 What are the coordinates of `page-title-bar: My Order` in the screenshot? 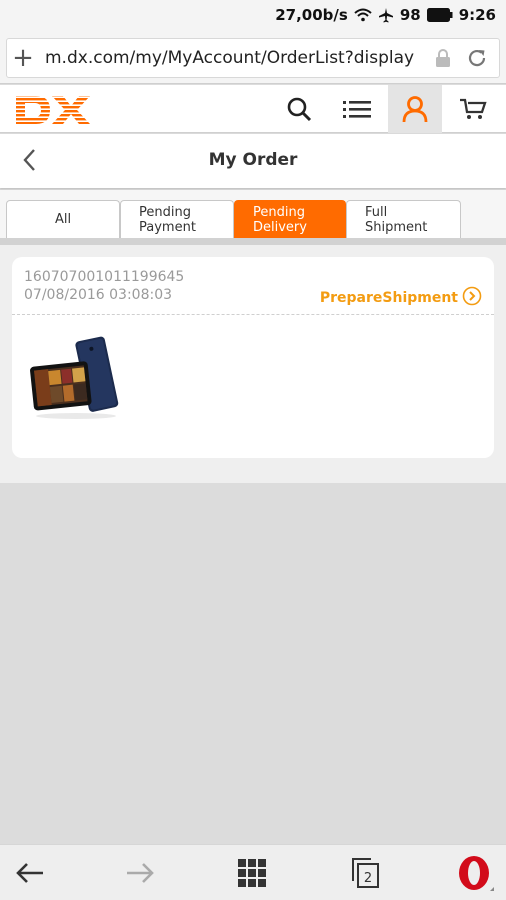 It's located at (253, 161).